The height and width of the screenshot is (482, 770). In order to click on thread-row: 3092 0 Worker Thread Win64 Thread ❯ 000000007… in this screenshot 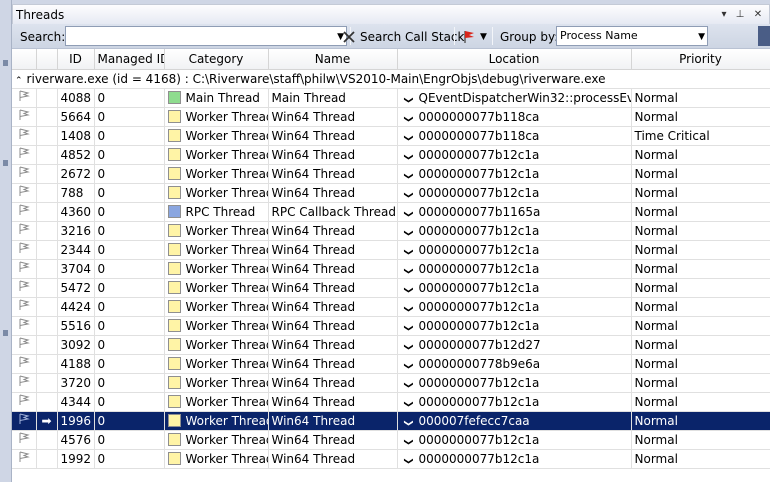, I will do `click(391, 345)`.